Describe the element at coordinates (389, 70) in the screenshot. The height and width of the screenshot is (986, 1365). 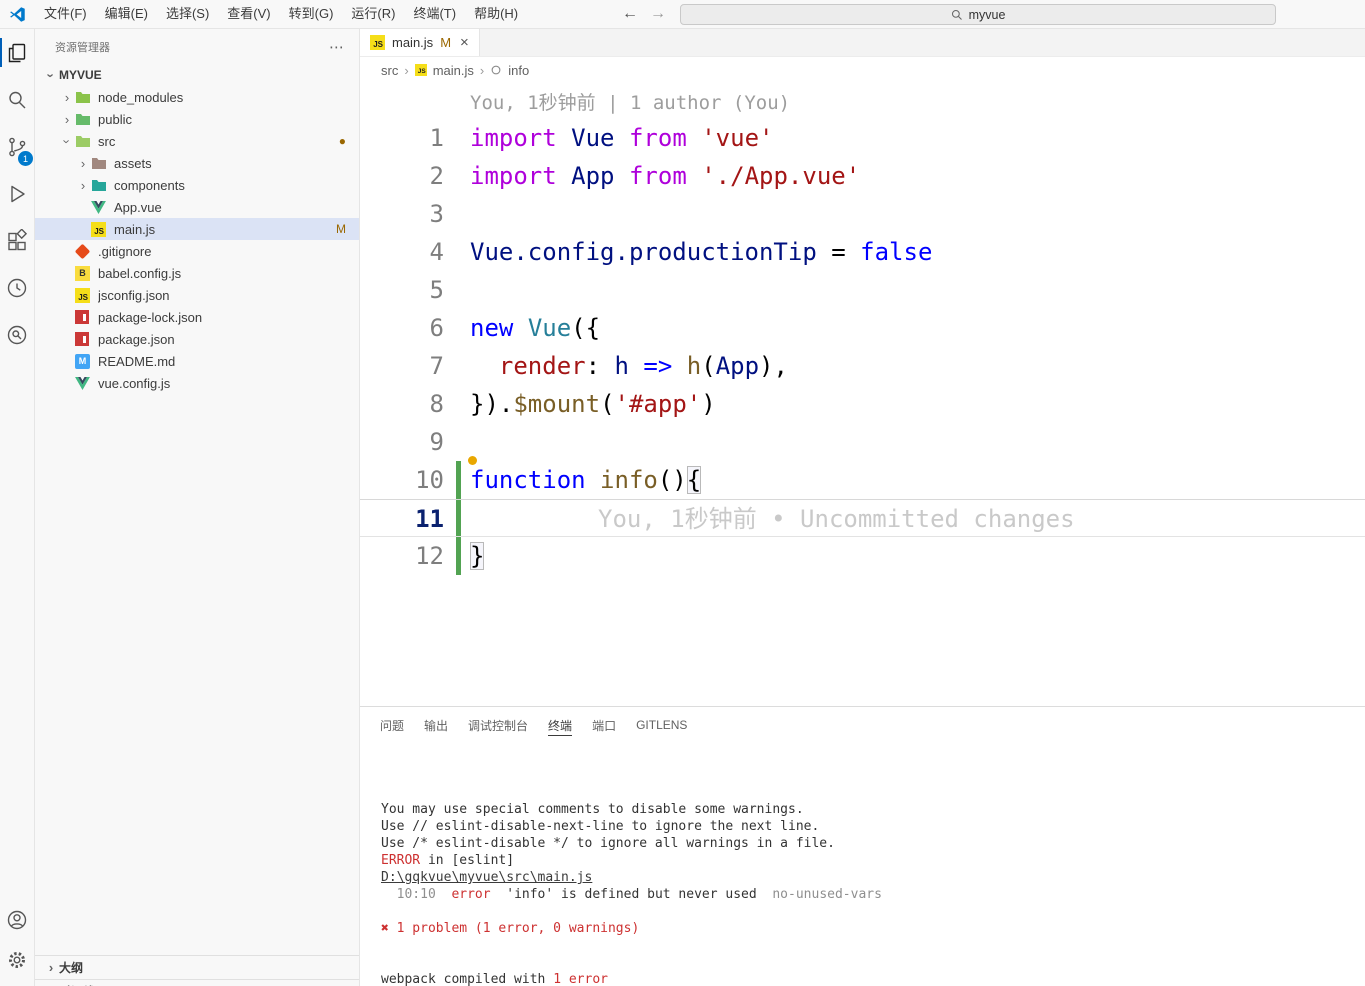
I see `breadcrumb-folder: src` at that location.